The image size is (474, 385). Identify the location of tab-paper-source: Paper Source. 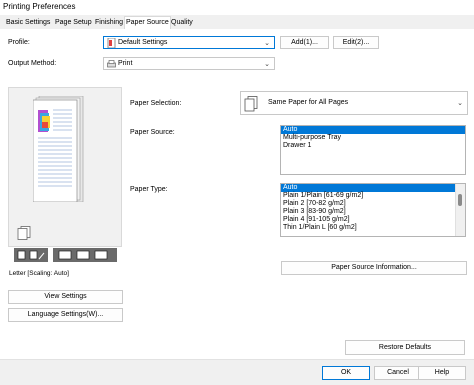
(147, 23).